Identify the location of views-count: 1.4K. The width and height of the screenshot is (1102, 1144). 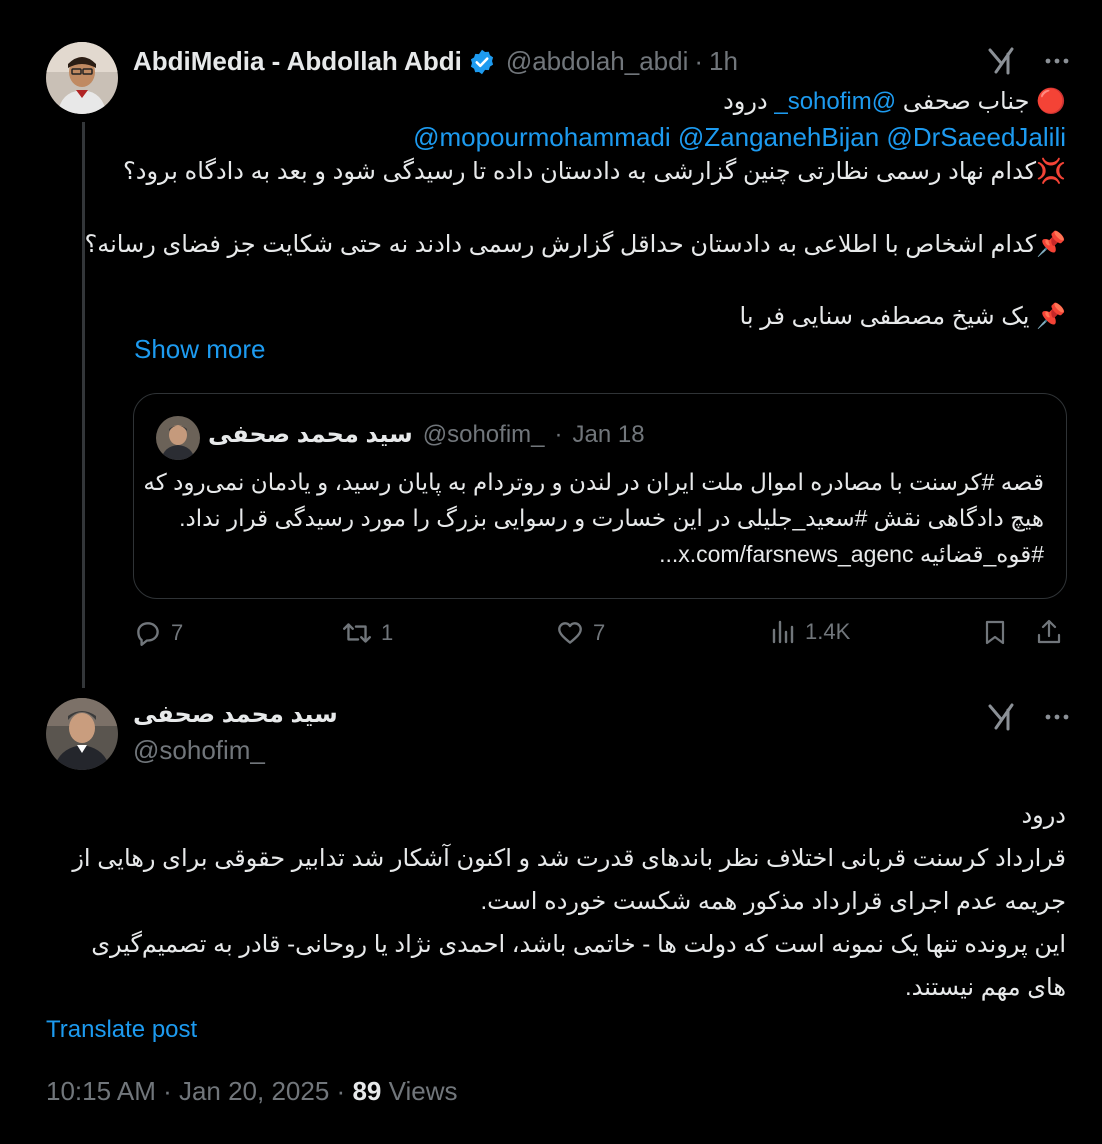
(828, 631).